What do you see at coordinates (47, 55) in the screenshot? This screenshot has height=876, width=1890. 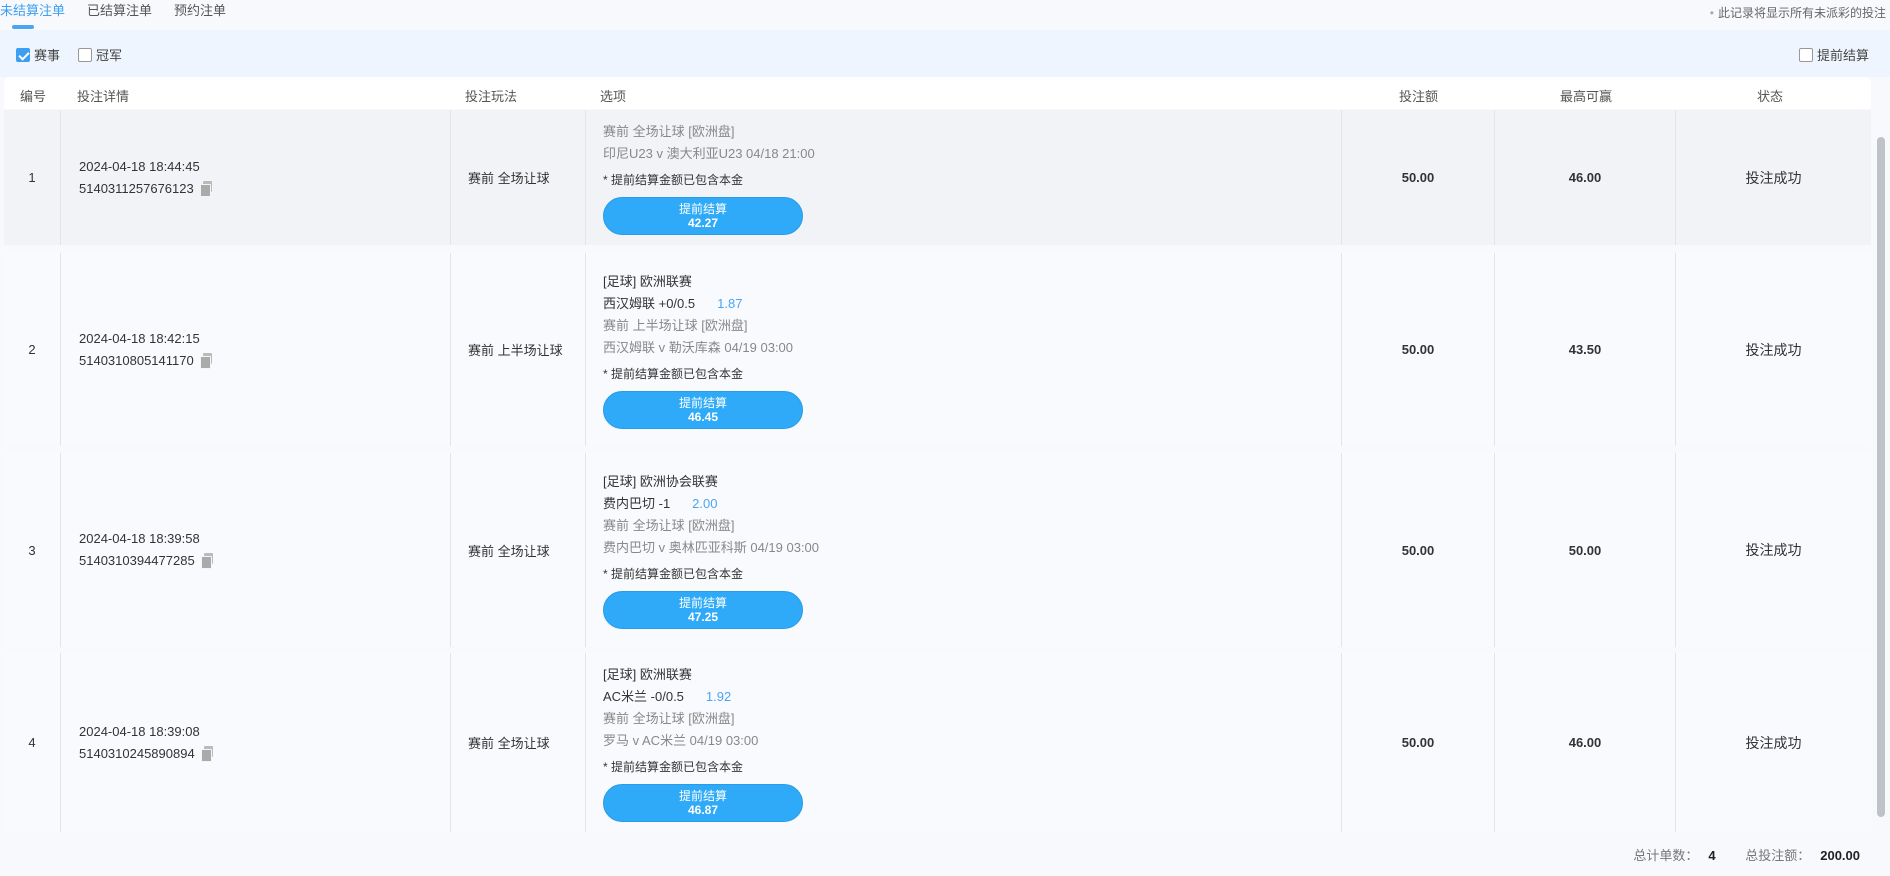 I see `event-label: 赛事` at bounding box center [47, 55].